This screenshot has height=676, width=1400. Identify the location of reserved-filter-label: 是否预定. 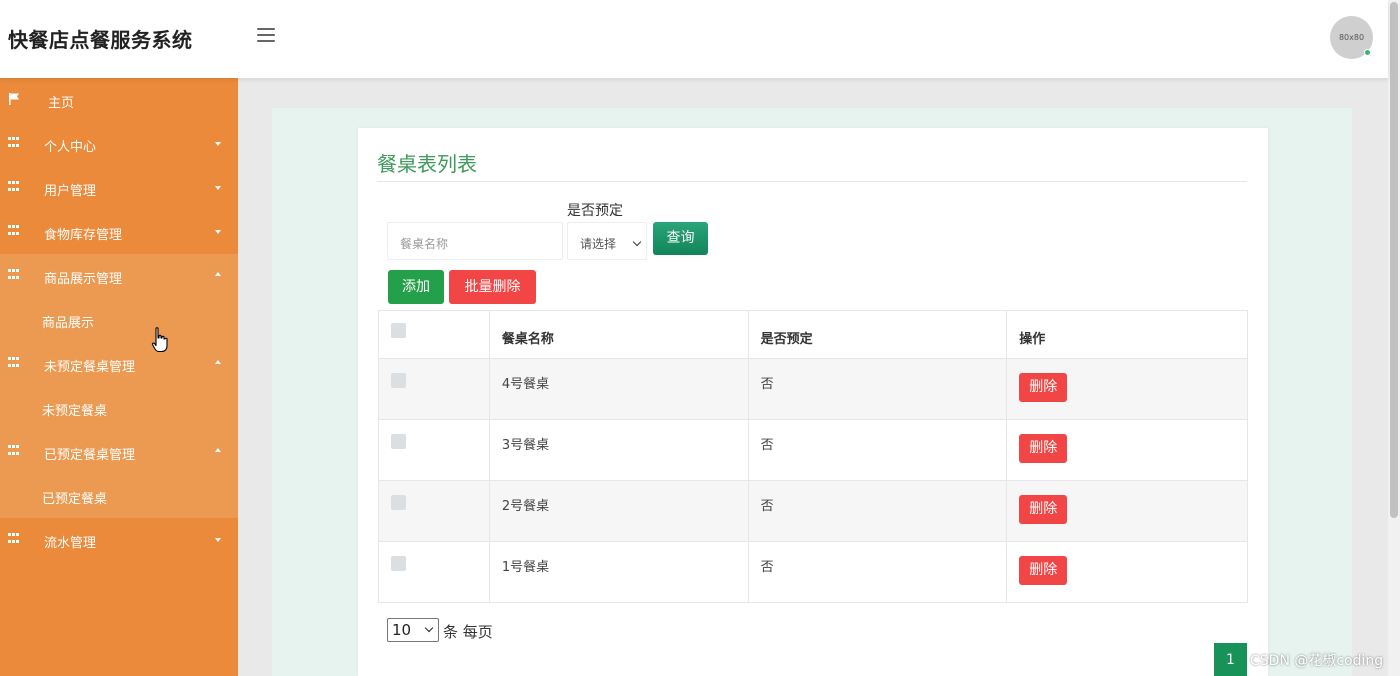
(595, 211).